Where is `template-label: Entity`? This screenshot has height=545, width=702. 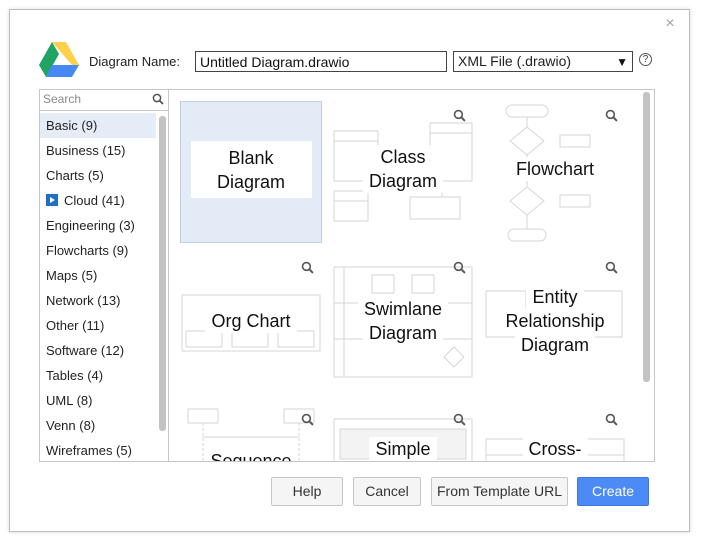
template-label: Entity is located at coordinates (555, 297).